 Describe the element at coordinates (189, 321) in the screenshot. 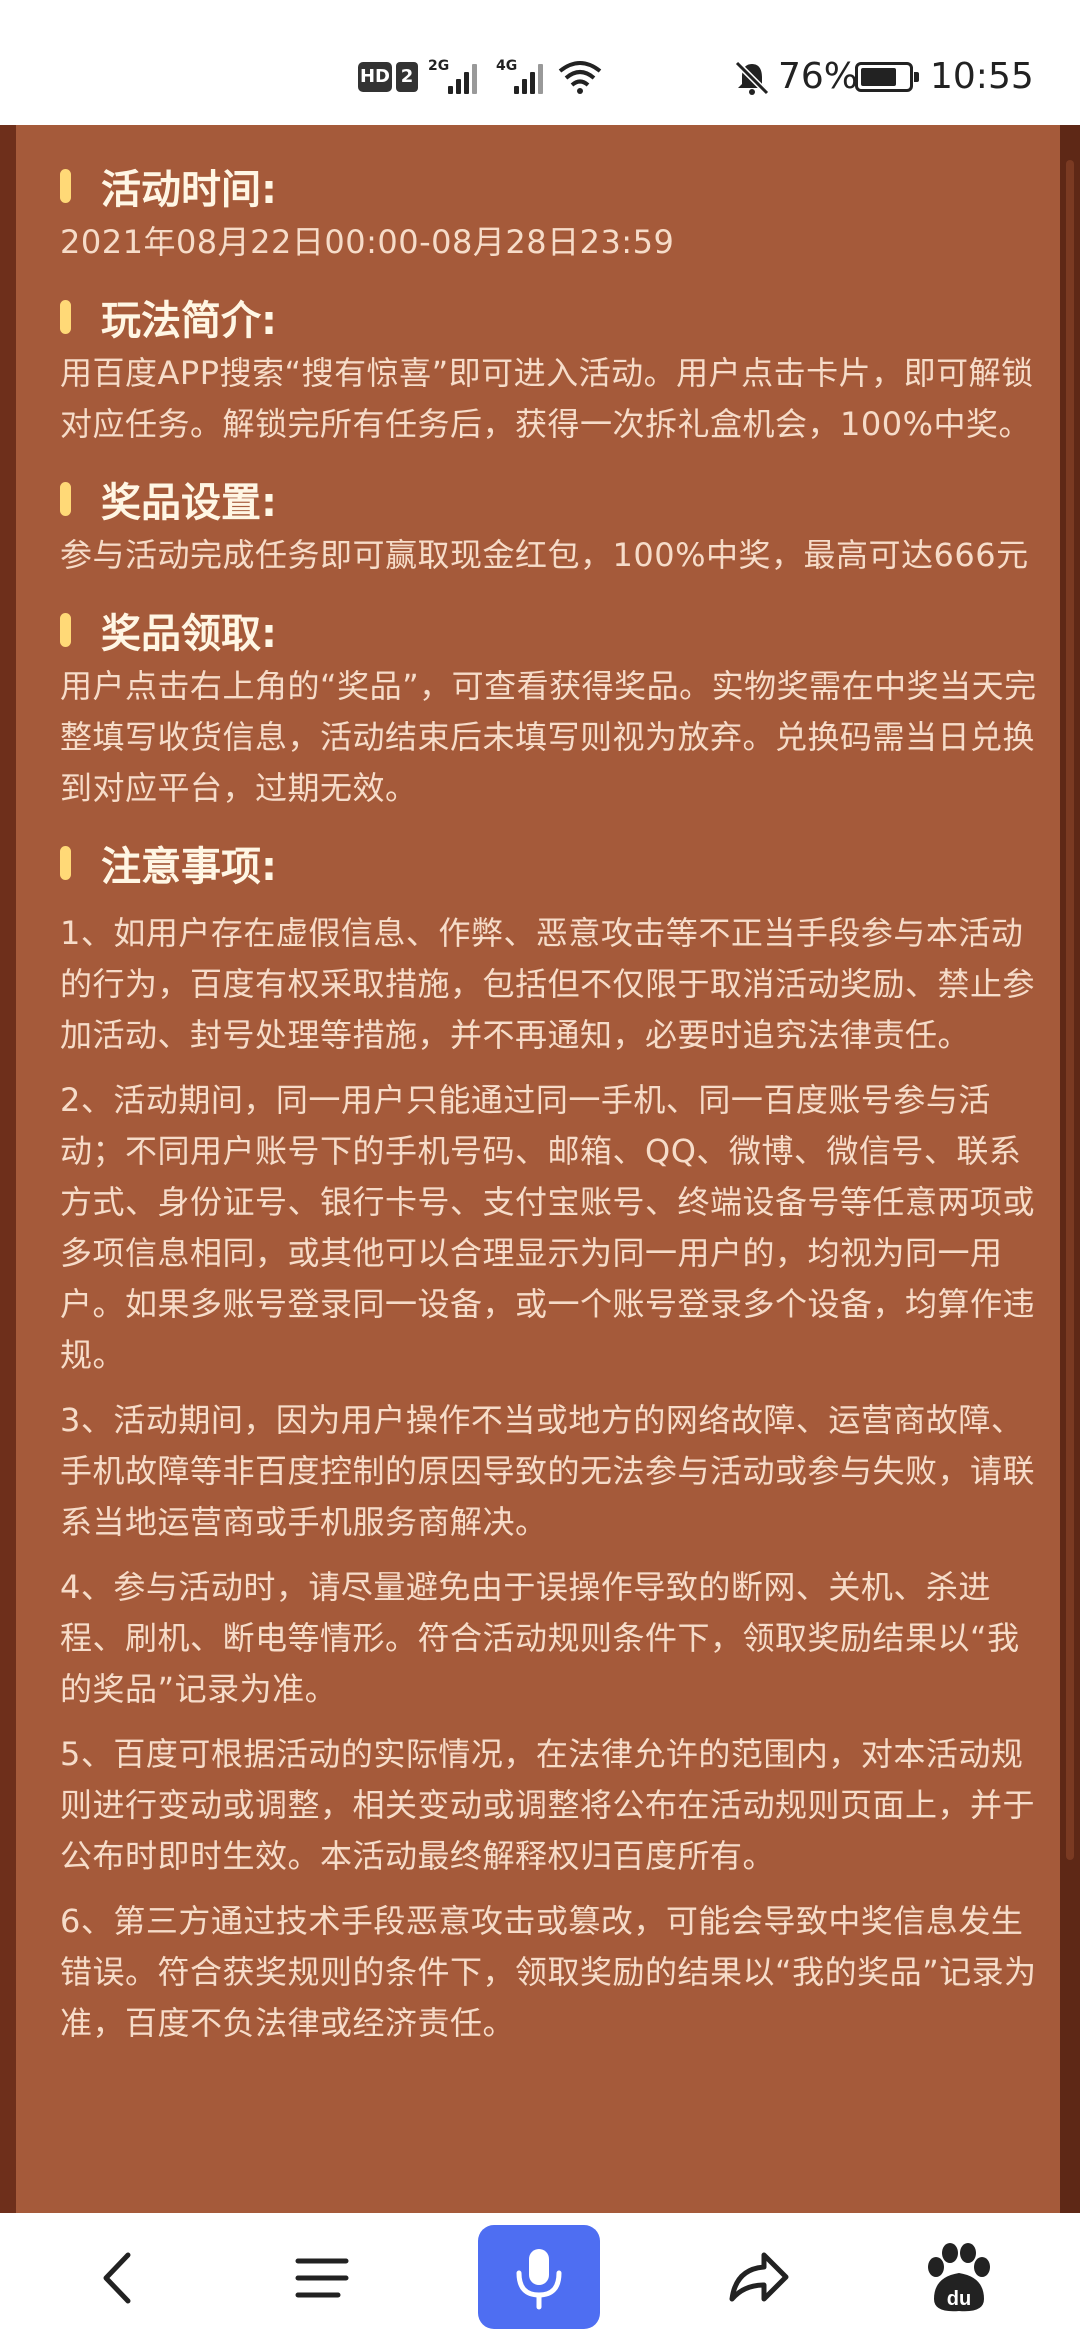

I see `section-title: 玩法简介:` at that location.